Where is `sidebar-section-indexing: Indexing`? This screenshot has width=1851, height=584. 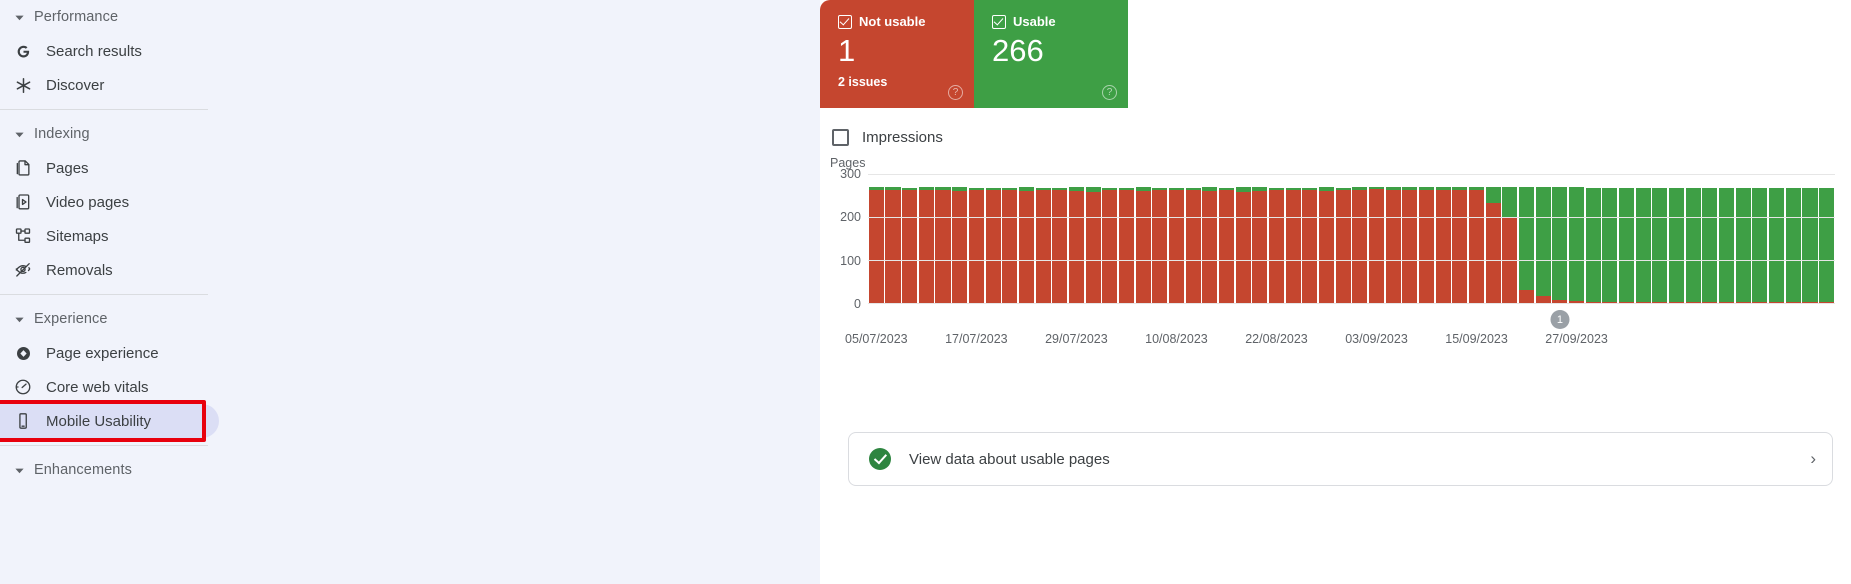 sidebar-section-indexing: Indexing is located at coordinates (124, 134).